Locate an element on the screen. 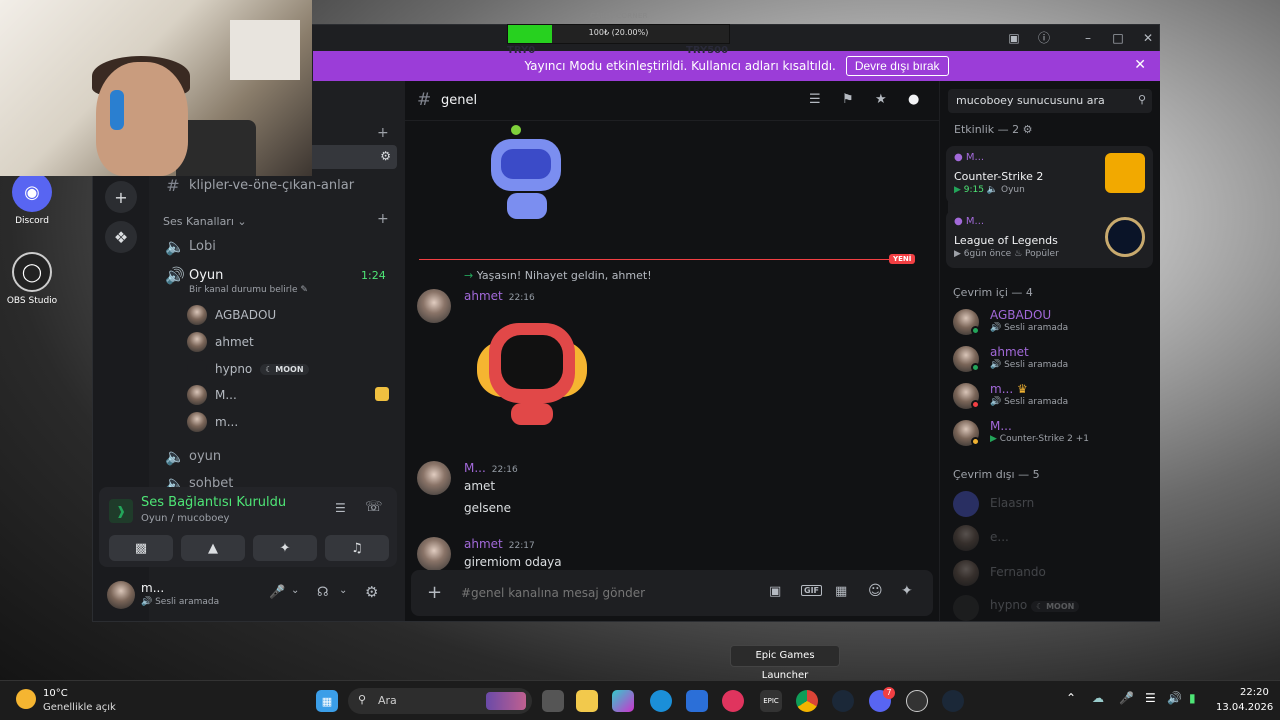 This screenshot has height=720, width=1280. battery-icon: ▮ is located at coordinates (1192, 698).